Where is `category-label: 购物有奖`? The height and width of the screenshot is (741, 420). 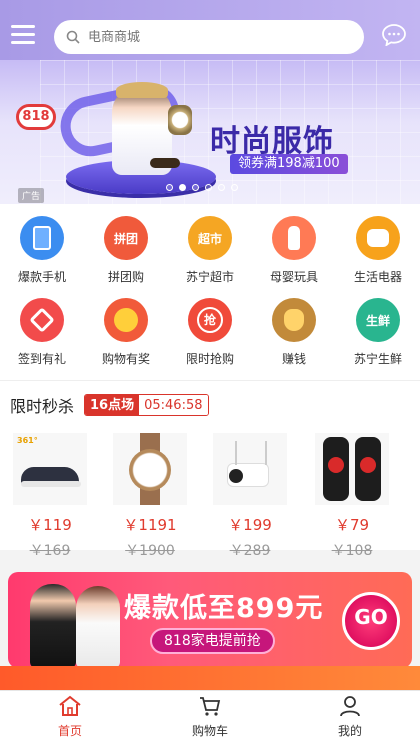
category-label: 购物有奖 is located at coordinates (125, 359).